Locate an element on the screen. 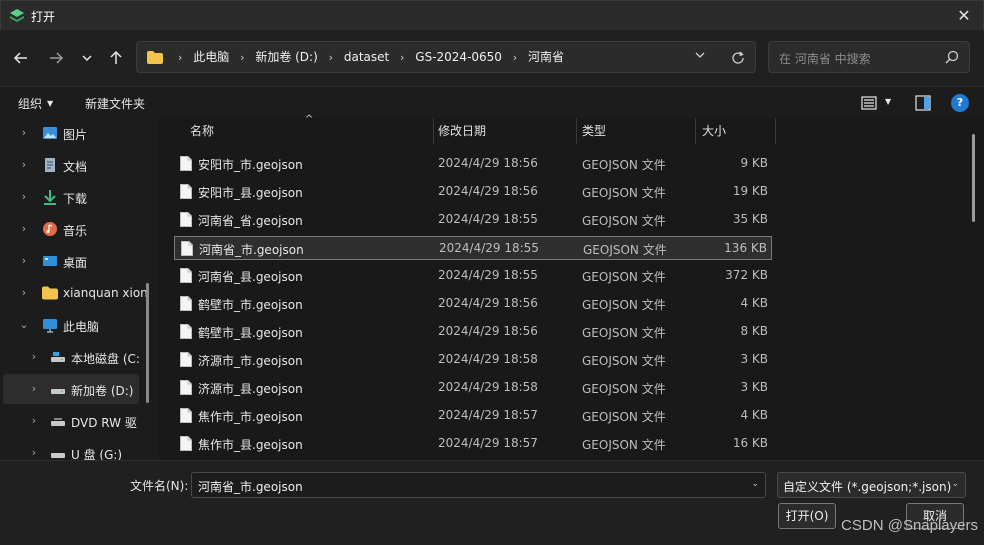  preview-pane-icon is located at coordinates (923, 103).